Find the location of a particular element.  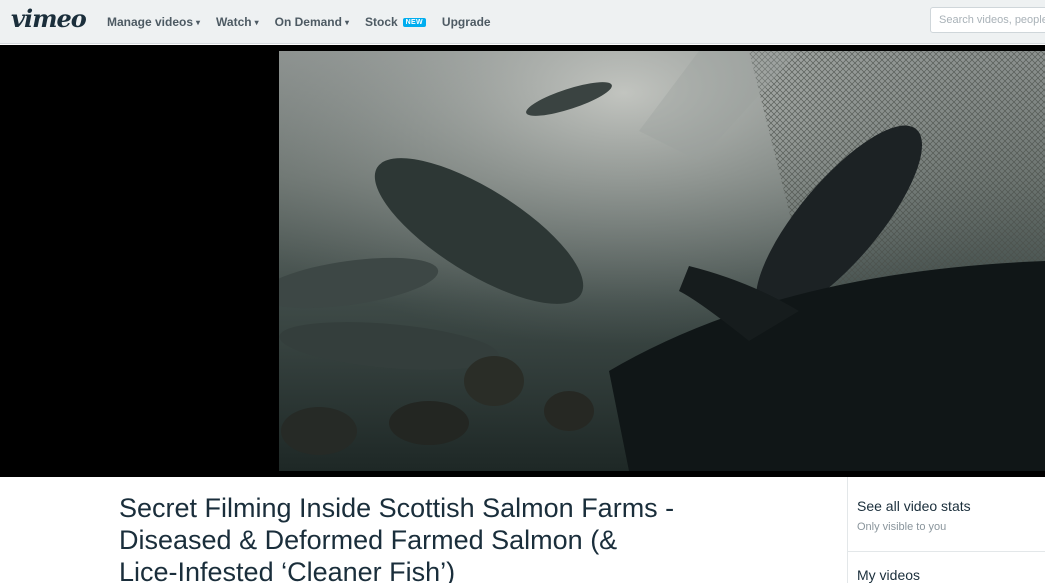

nav-on-demand-label: On Demand is located at coordinates (308, 22).